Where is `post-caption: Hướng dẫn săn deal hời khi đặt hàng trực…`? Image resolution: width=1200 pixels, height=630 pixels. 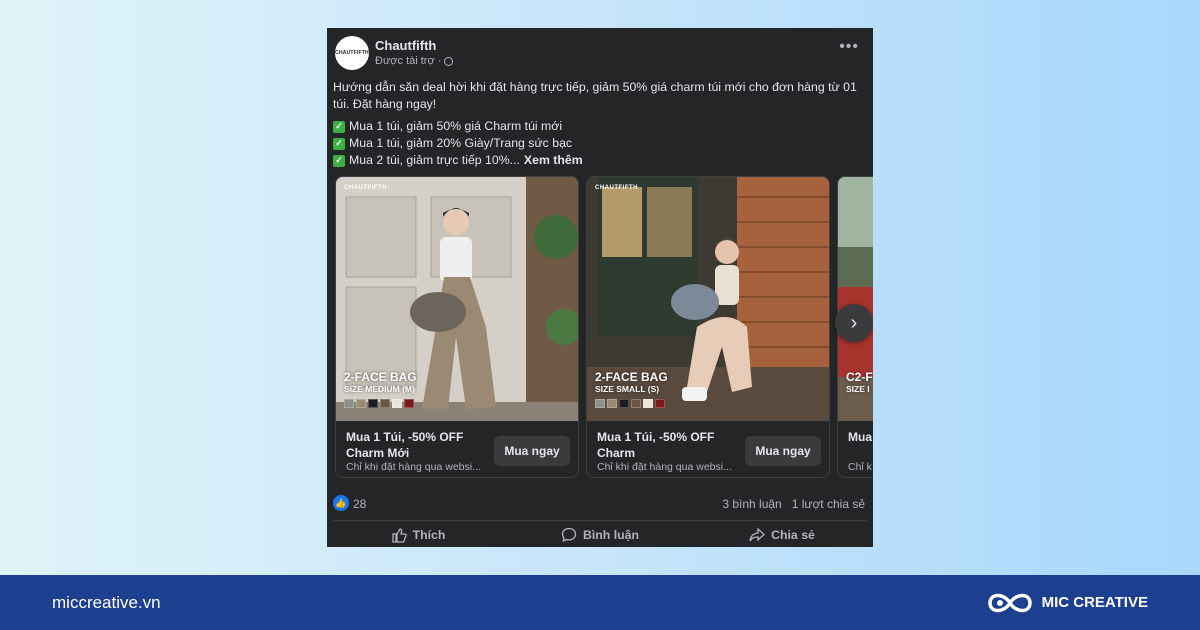
post-caption: Hướng dẫn săn deal hời khi đặt hàng trực… is located at coordinates (598, 124).